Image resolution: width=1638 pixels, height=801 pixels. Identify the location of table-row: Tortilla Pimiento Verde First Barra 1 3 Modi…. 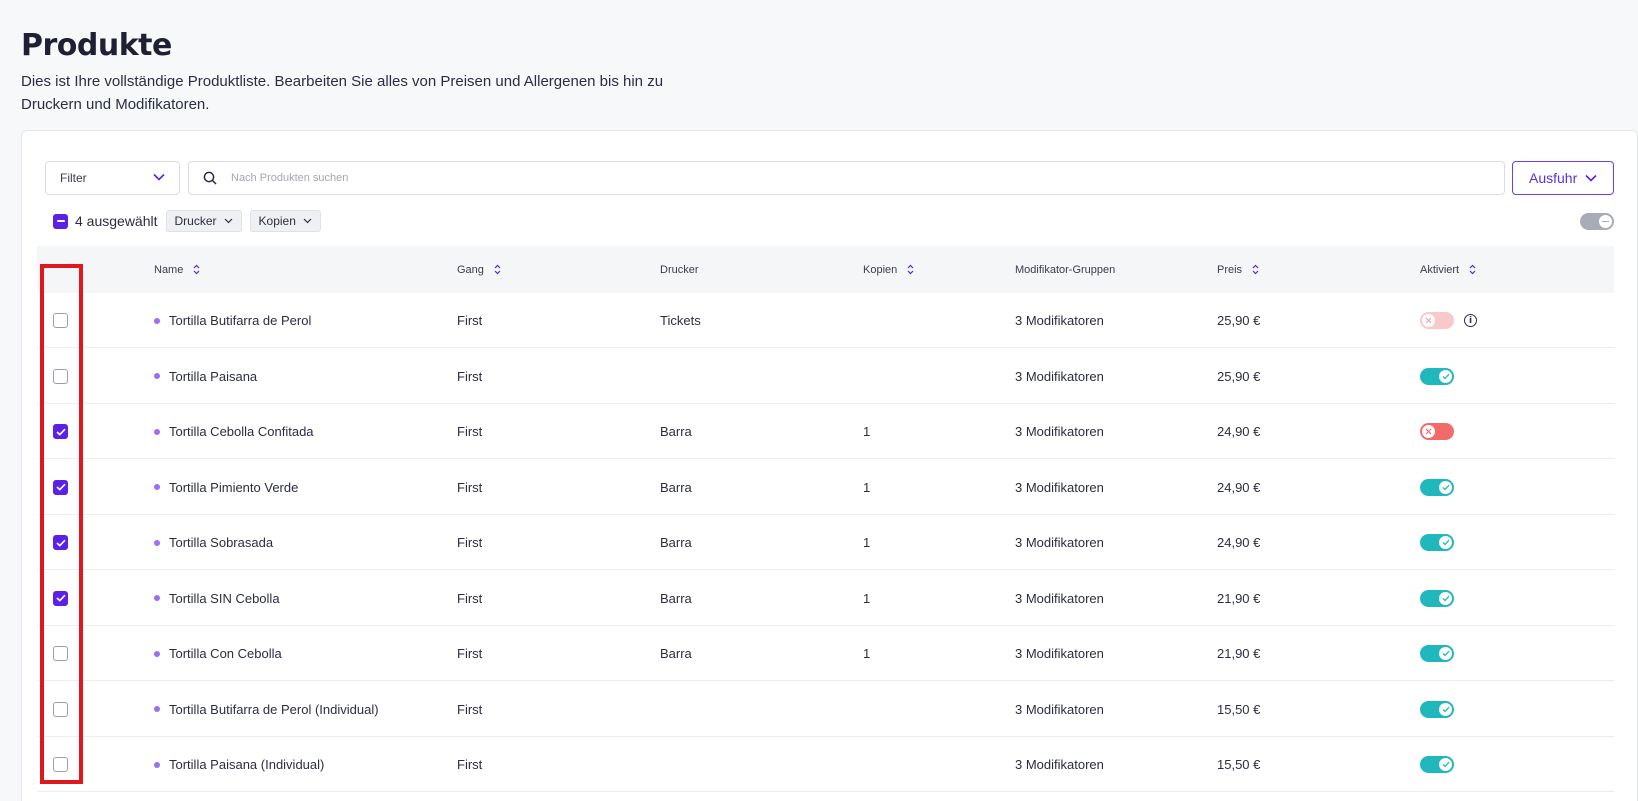
(825, 487).